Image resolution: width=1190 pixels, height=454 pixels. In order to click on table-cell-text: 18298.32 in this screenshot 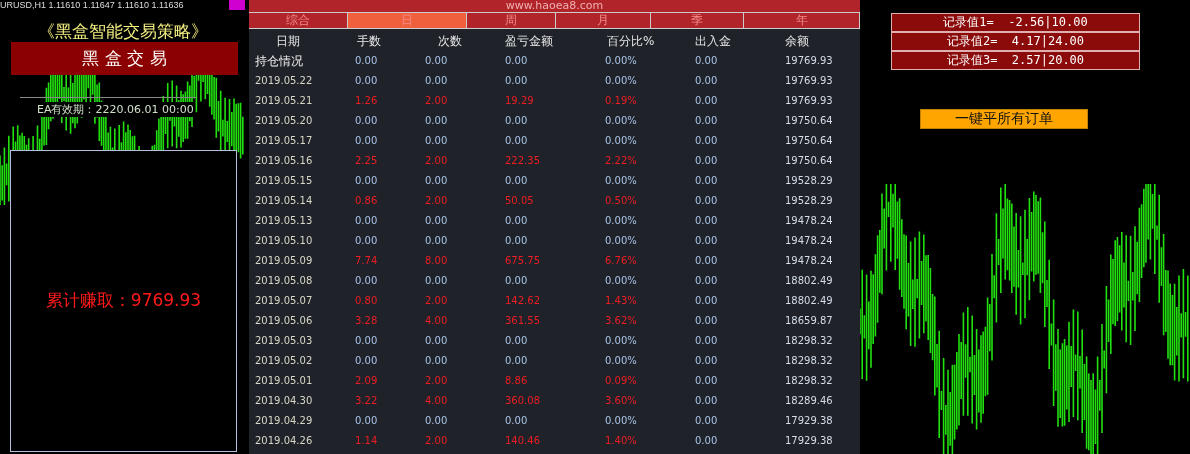, I will do `click(809, 361)`.